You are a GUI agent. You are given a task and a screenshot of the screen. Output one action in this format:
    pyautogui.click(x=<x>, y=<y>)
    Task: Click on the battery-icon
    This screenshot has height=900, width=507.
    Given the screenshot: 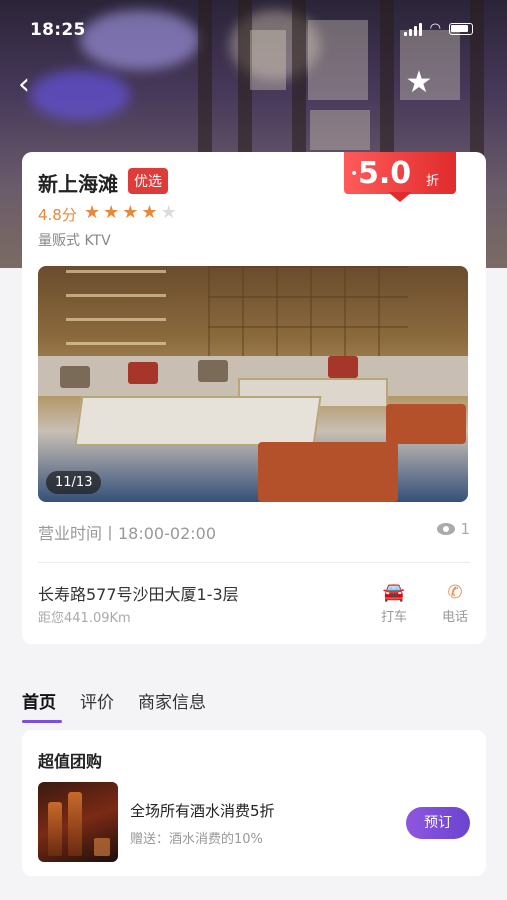 What is the action you would take?
    pyautogui.click(x=461, y=28)
    